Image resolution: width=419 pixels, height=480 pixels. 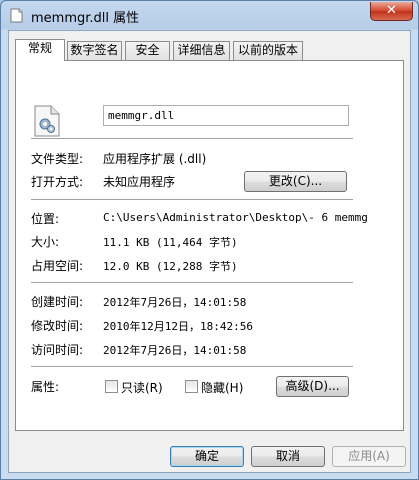 What do you see at coordinates (209, 15) in the screenshot?
I see `title-bar: memmgr.dll 属性 ✕` at bounding box center [209, 15].